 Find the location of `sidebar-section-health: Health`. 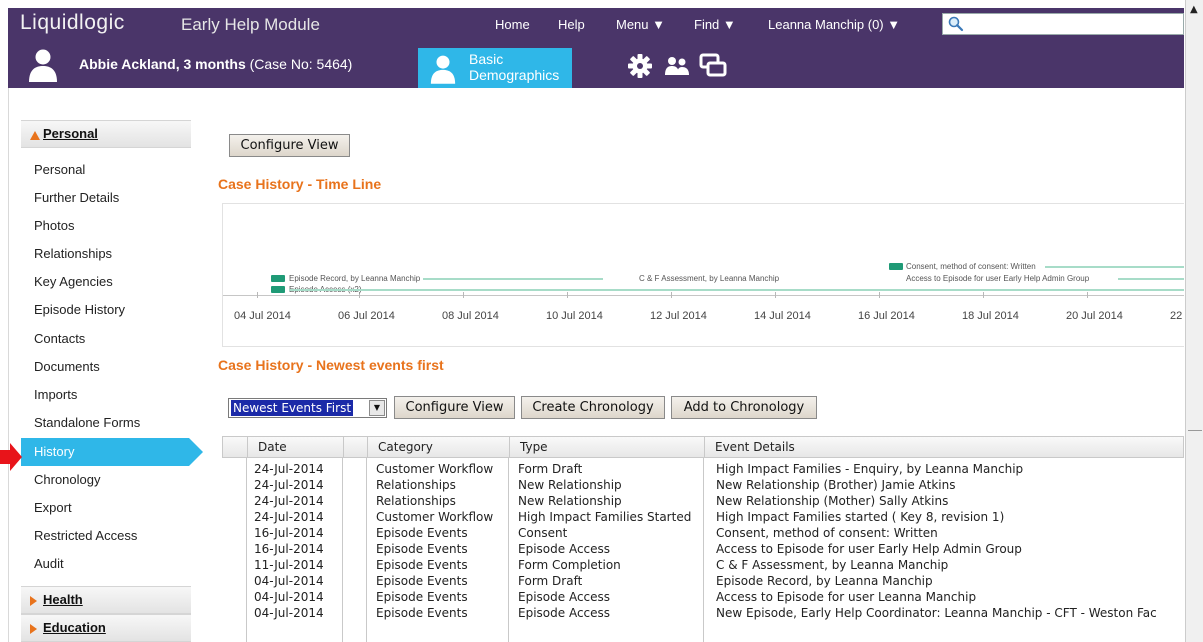

sidebar-section-health: Health is located at coordinates (106, 600).